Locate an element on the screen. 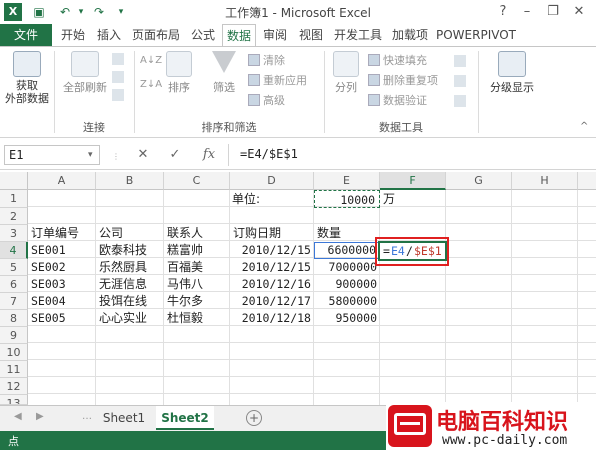 The image size is (596, 450). cell-quantity-ref: 6600000 is located at coordinates (347, 250).